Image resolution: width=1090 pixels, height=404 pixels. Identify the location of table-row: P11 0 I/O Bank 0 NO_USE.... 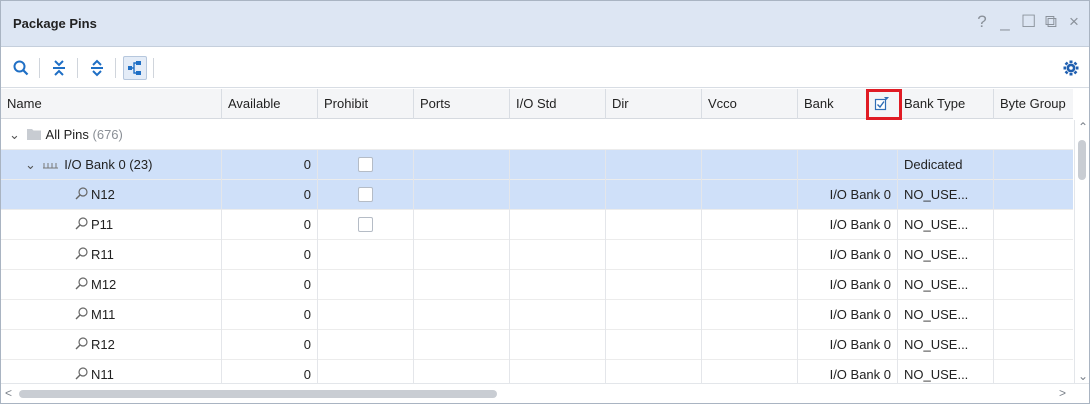
(537, 225).